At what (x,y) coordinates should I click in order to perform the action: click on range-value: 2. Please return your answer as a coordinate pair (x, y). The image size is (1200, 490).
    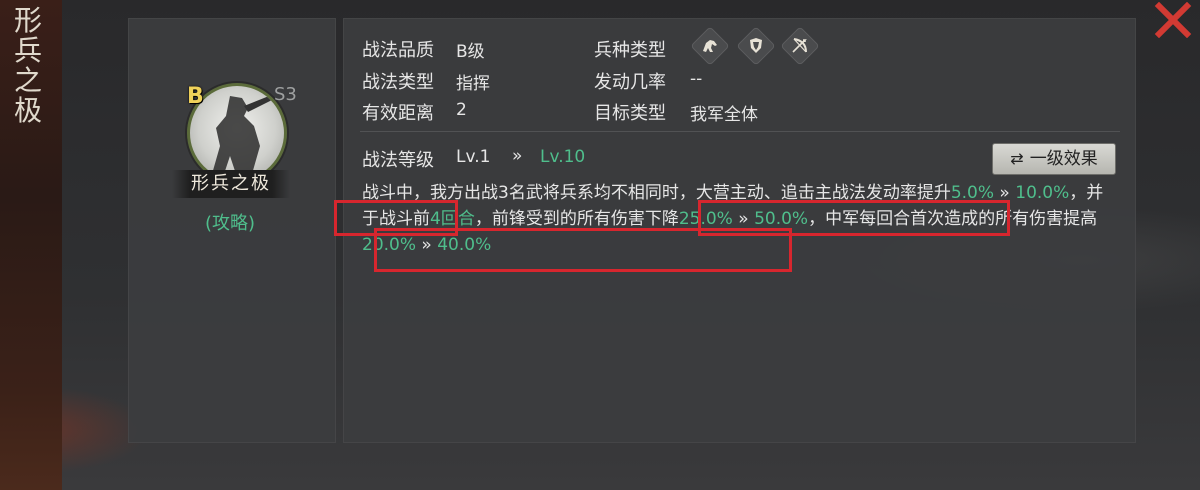
    Looking at the image, I should click on (461, 110).